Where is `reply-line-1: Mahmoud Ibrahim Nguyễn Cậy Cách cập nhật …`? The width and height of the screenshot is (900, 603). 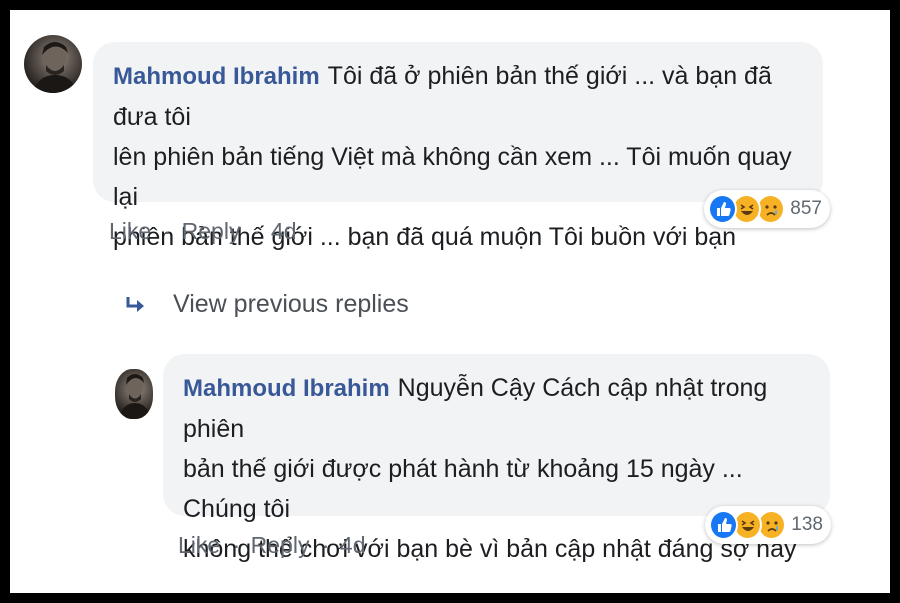 reply-line-1: Mahmoud Ibrahim Nguyễn Cậy Cách cập nhật … is located at coordinates (496, 408).